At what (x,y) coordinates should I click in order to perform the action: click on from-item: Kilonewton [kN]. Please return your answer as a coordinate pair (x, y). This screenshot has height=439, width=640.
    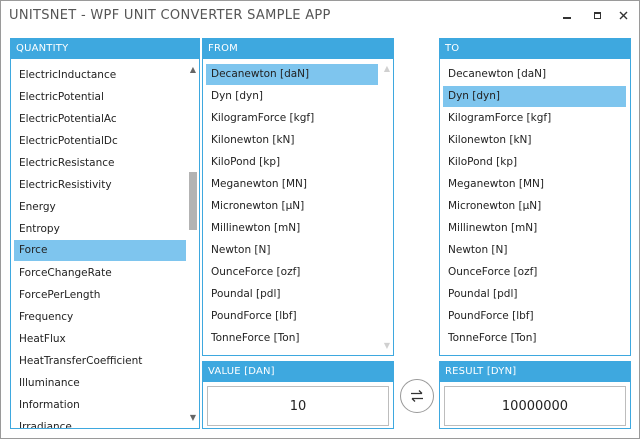
    Looking at the image, I should click on (292, 140).